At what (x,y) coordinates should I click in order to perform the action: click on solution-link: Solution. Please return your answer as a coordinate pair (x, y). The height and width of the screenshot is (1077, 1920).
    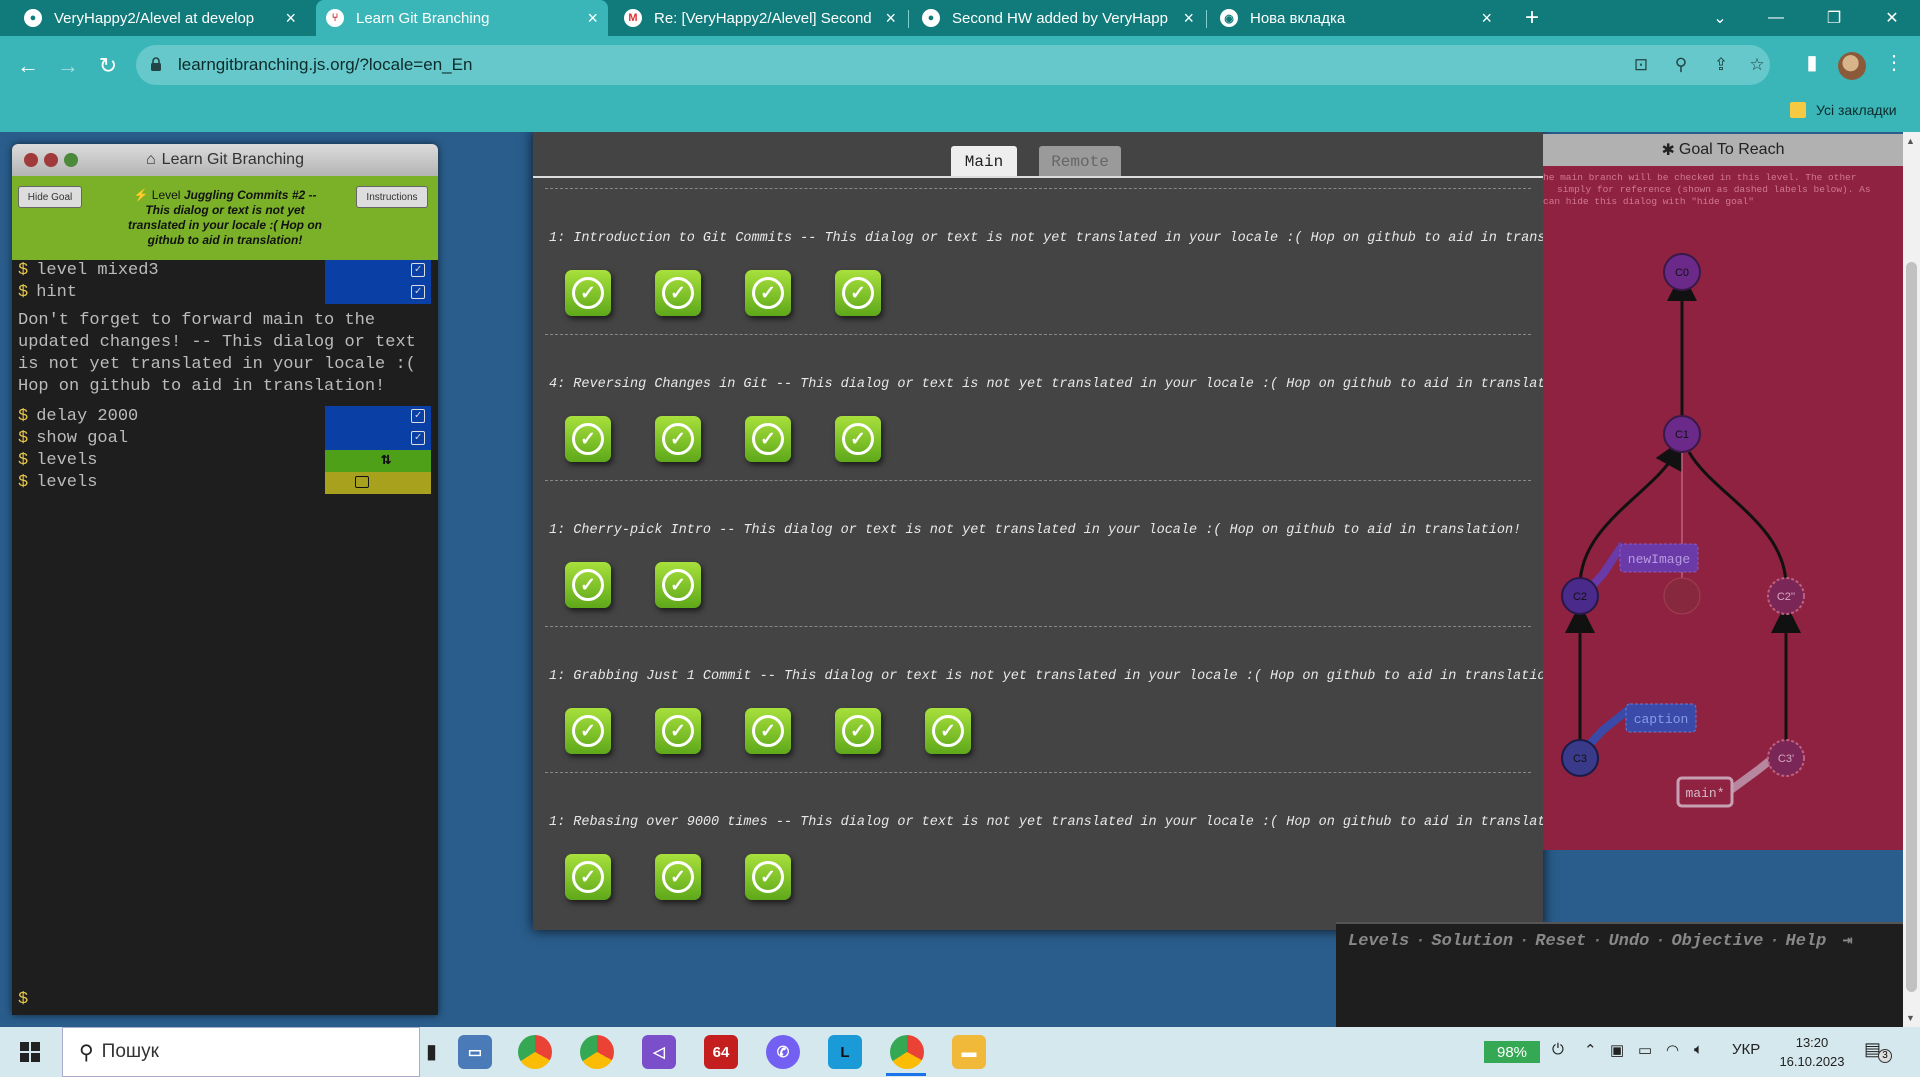
    Looking at the image, I should click on (1472, 941).